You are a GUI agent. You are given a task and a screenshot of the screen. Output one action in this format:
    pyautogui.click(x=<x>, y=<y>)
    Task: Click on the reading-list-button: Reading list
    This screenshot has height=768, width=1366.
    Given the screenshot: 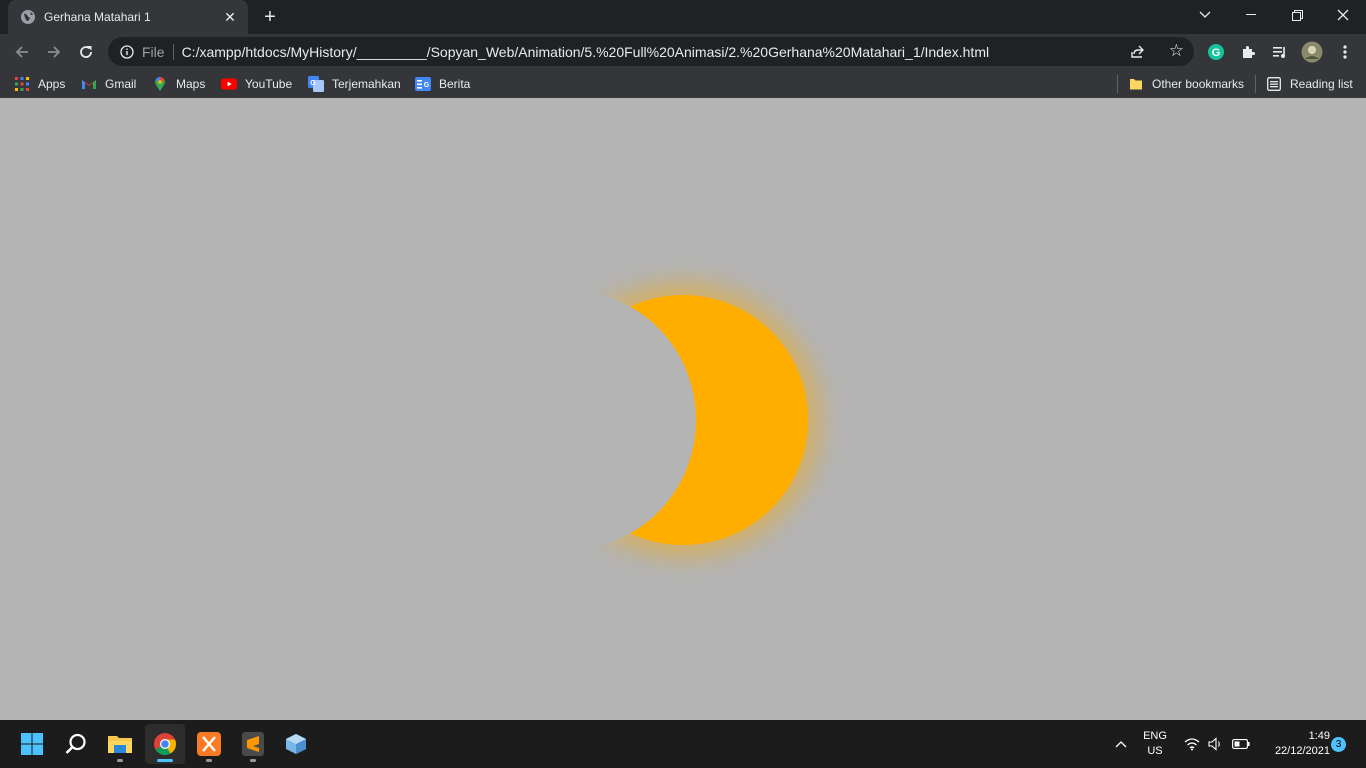 What is the action you would take?
    pyautogui.click(x=1309, y=84)
    